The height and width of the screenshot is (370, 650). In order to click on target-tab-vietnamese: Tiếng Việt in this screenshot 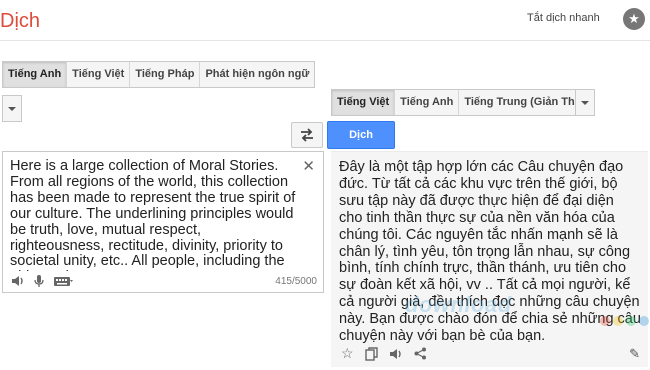, I will do `click(364, 102)`.